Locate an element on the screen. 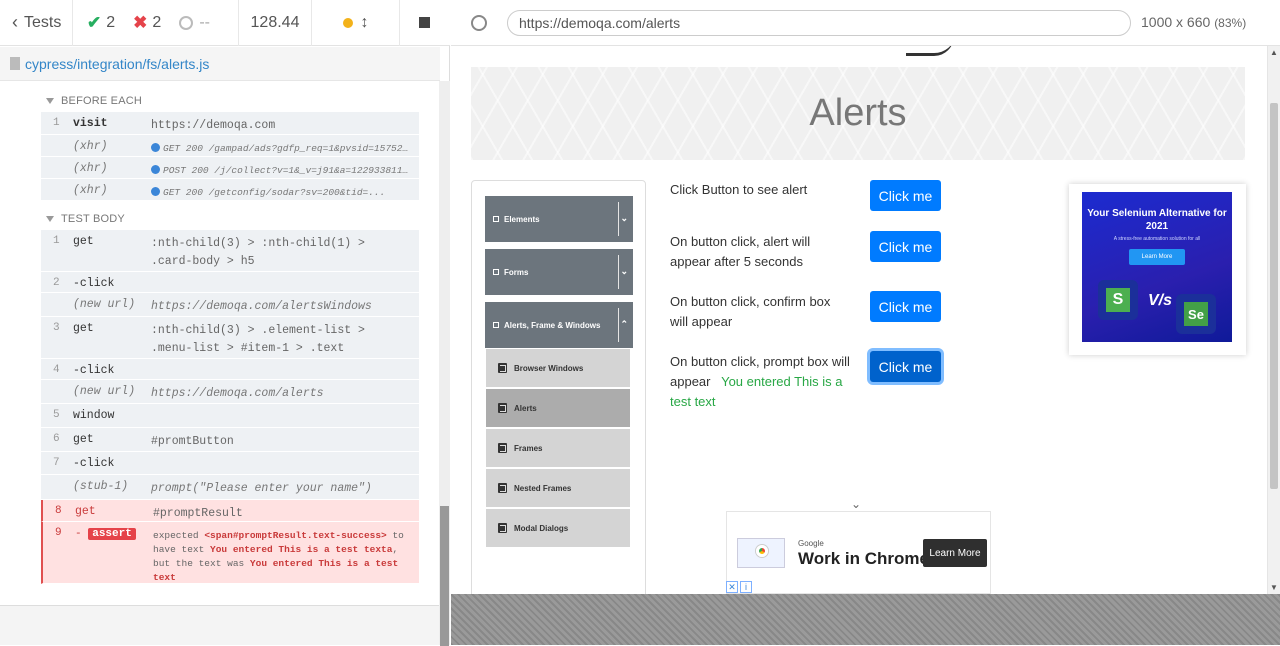 This screenshot has width=1280, height=646. bottom-ad: Google Work in Chrome Learn More is located at coordinates (858, 552).